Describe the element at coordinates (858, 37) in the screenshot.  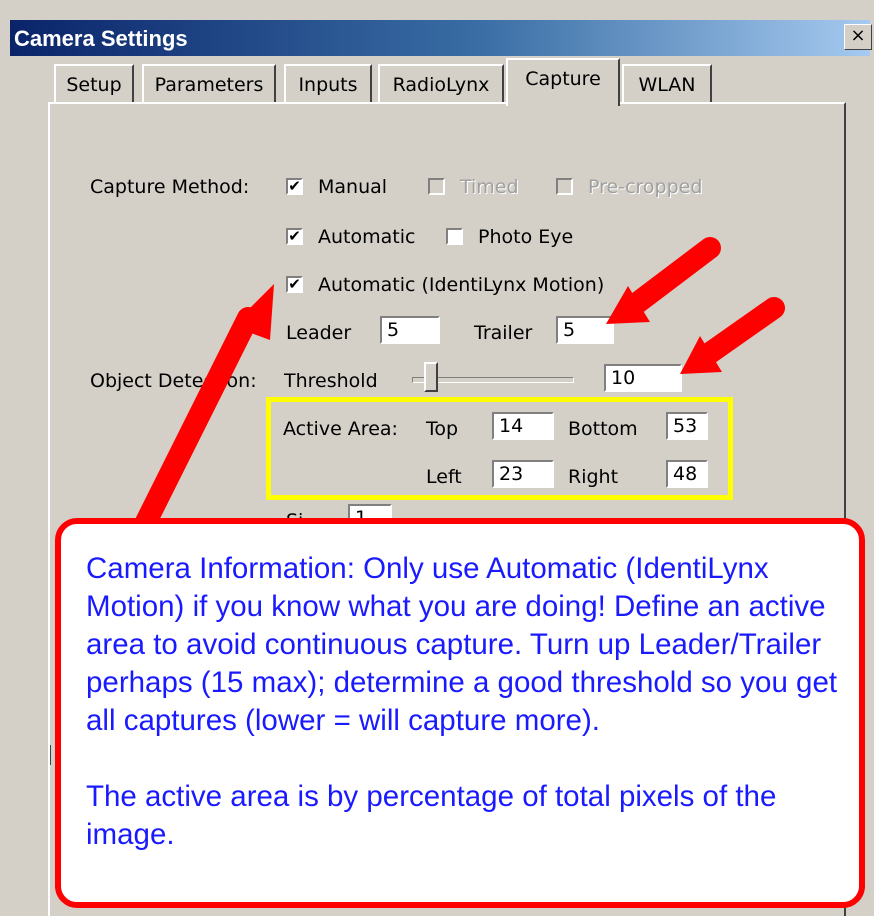
I see `close-button: ×` at that location.